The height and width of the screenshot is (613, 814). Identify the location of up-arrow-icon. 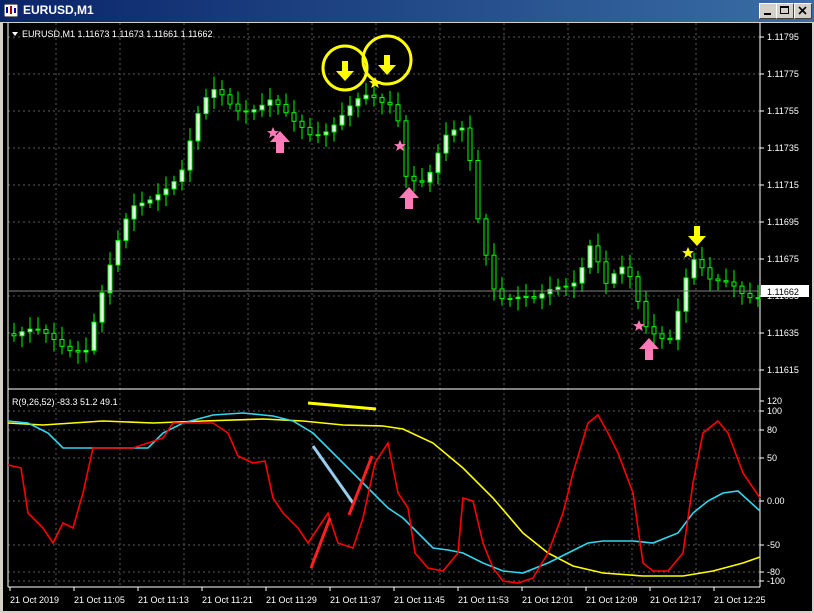
(649, 349).